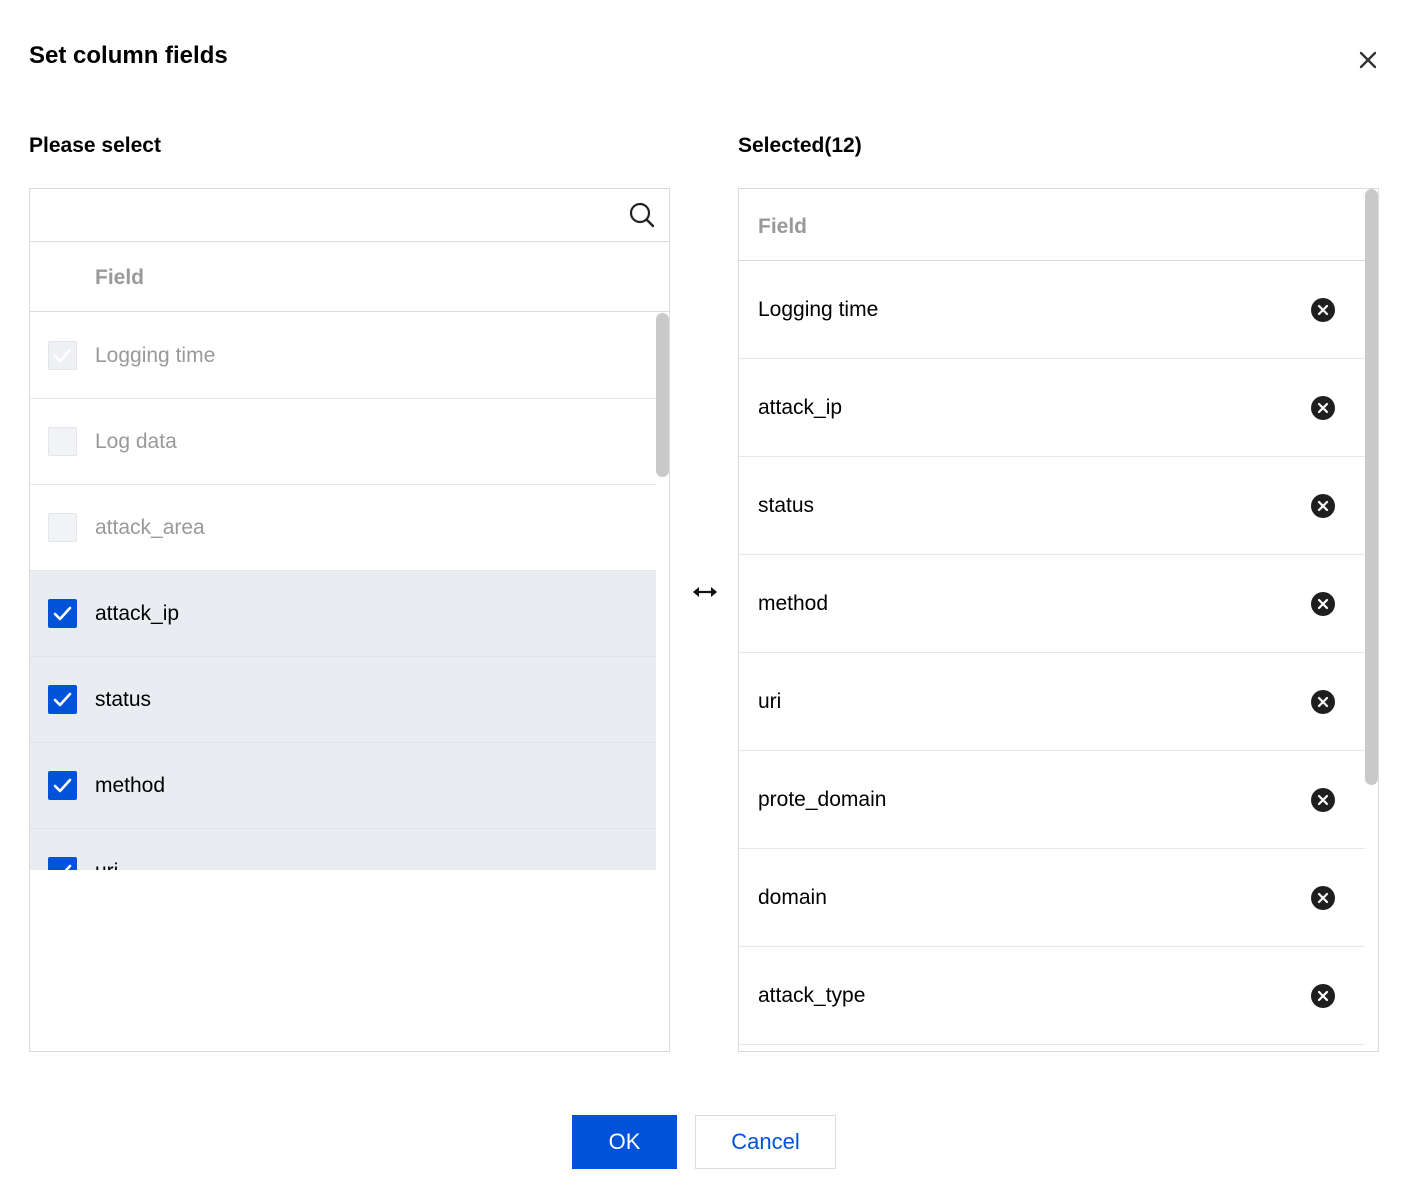 This screenshot has height=1204, width=1416. Describe the element at coordinates (343, 614) in the screenshot. I see `source-item-attack-ip: attack_ip` at that location.